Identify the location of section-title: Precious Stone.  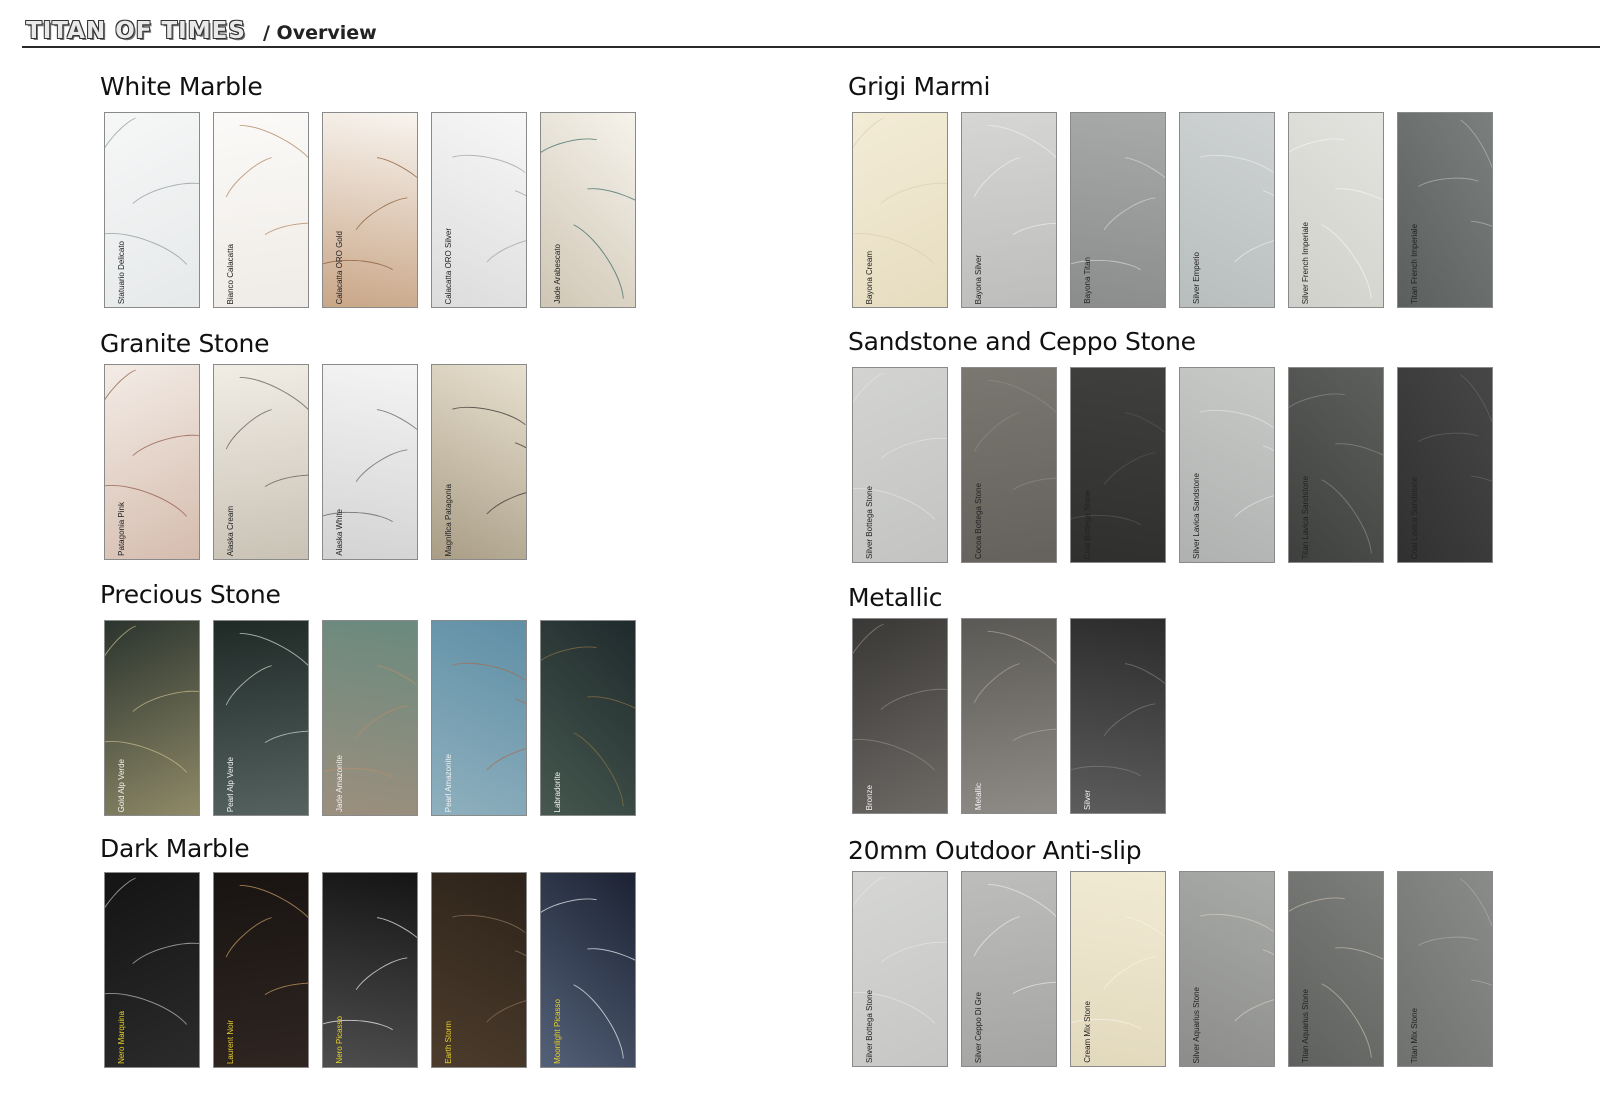
(190, 594).